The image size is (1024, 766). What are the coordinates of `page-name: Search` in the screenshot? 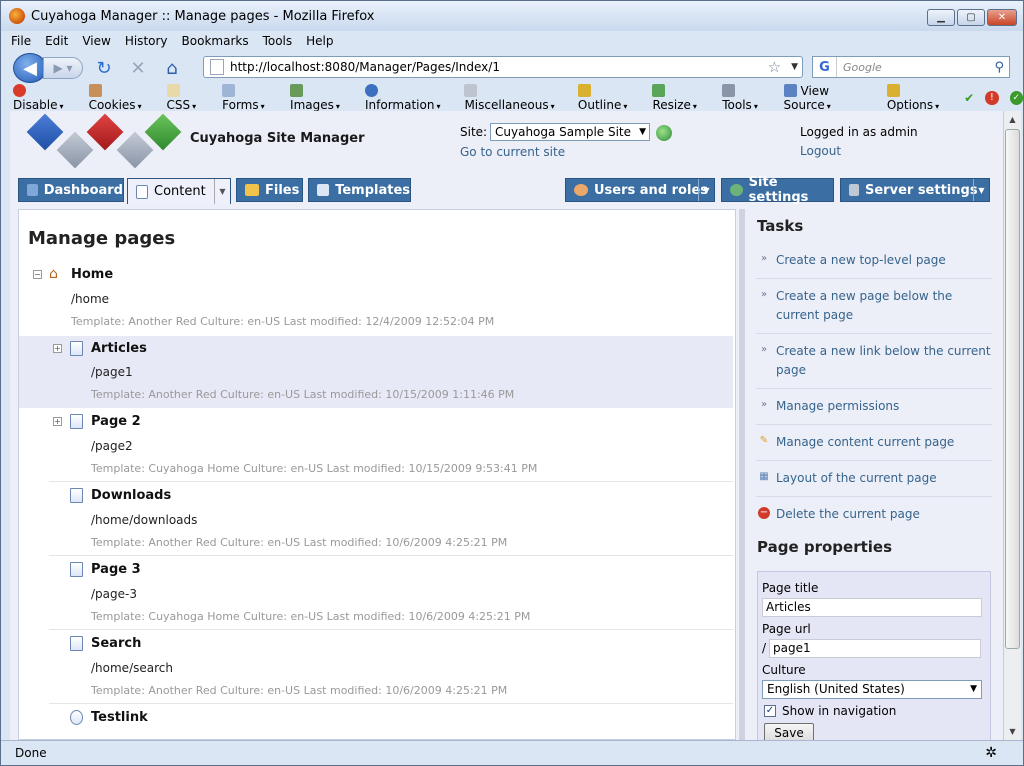 It's located at (116, 643).